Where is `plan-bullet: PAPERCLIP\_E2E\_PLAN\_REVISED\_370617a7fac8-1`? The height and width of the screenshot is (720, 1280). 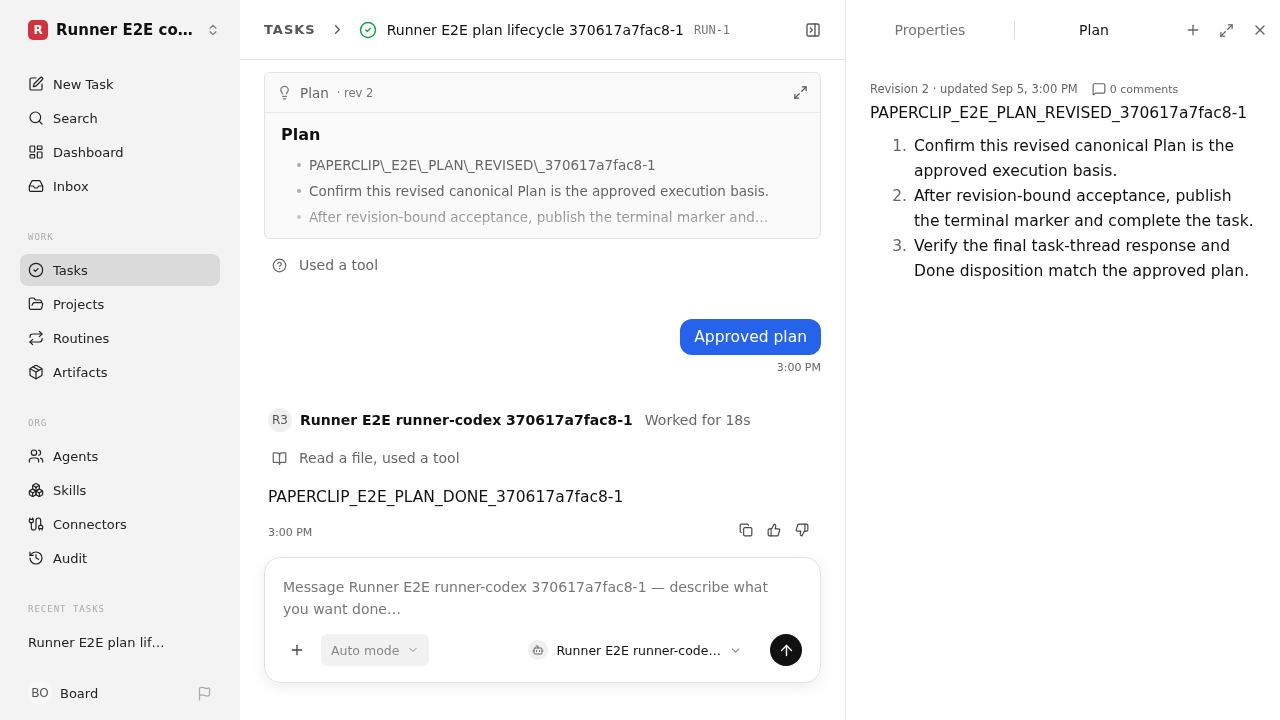
plan-bullet: PAPERCLIP\_E2E\_PLAN\_REVISED\_370617a7fac8-1 is located at coordinates (482, 165).